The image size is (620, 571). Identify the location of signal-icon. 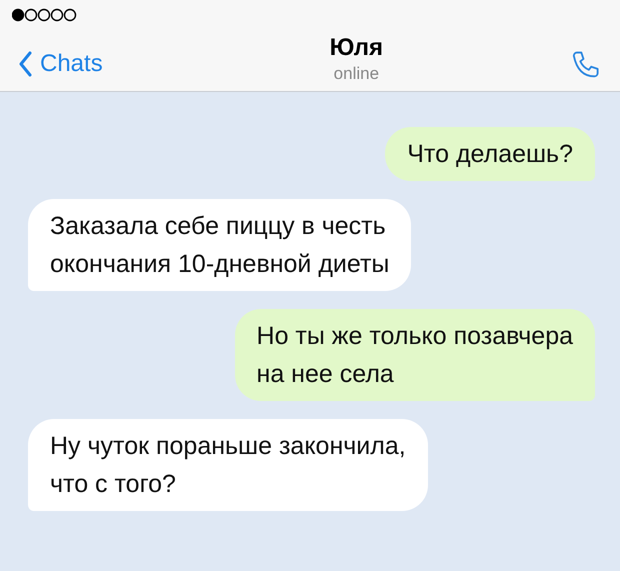
(45, 15).